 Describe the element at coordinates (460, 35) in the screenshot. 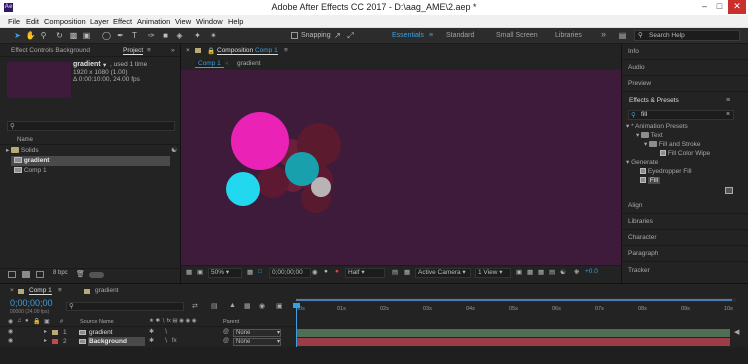

I see `workspace-standard: Standard` at that location.